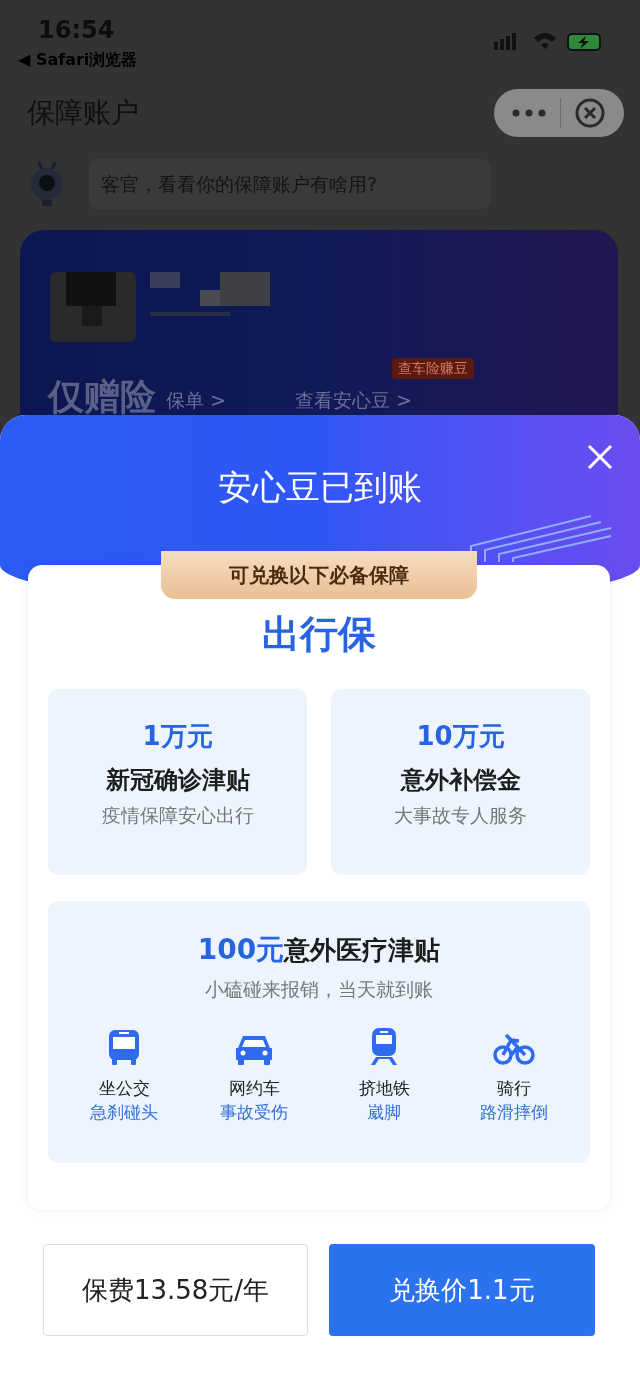 This screenshot has width=640, height=1382. What do you see at coordinates (529, 113) in the screenshot?
I see `more-icon` at bounding box center [529, 113].